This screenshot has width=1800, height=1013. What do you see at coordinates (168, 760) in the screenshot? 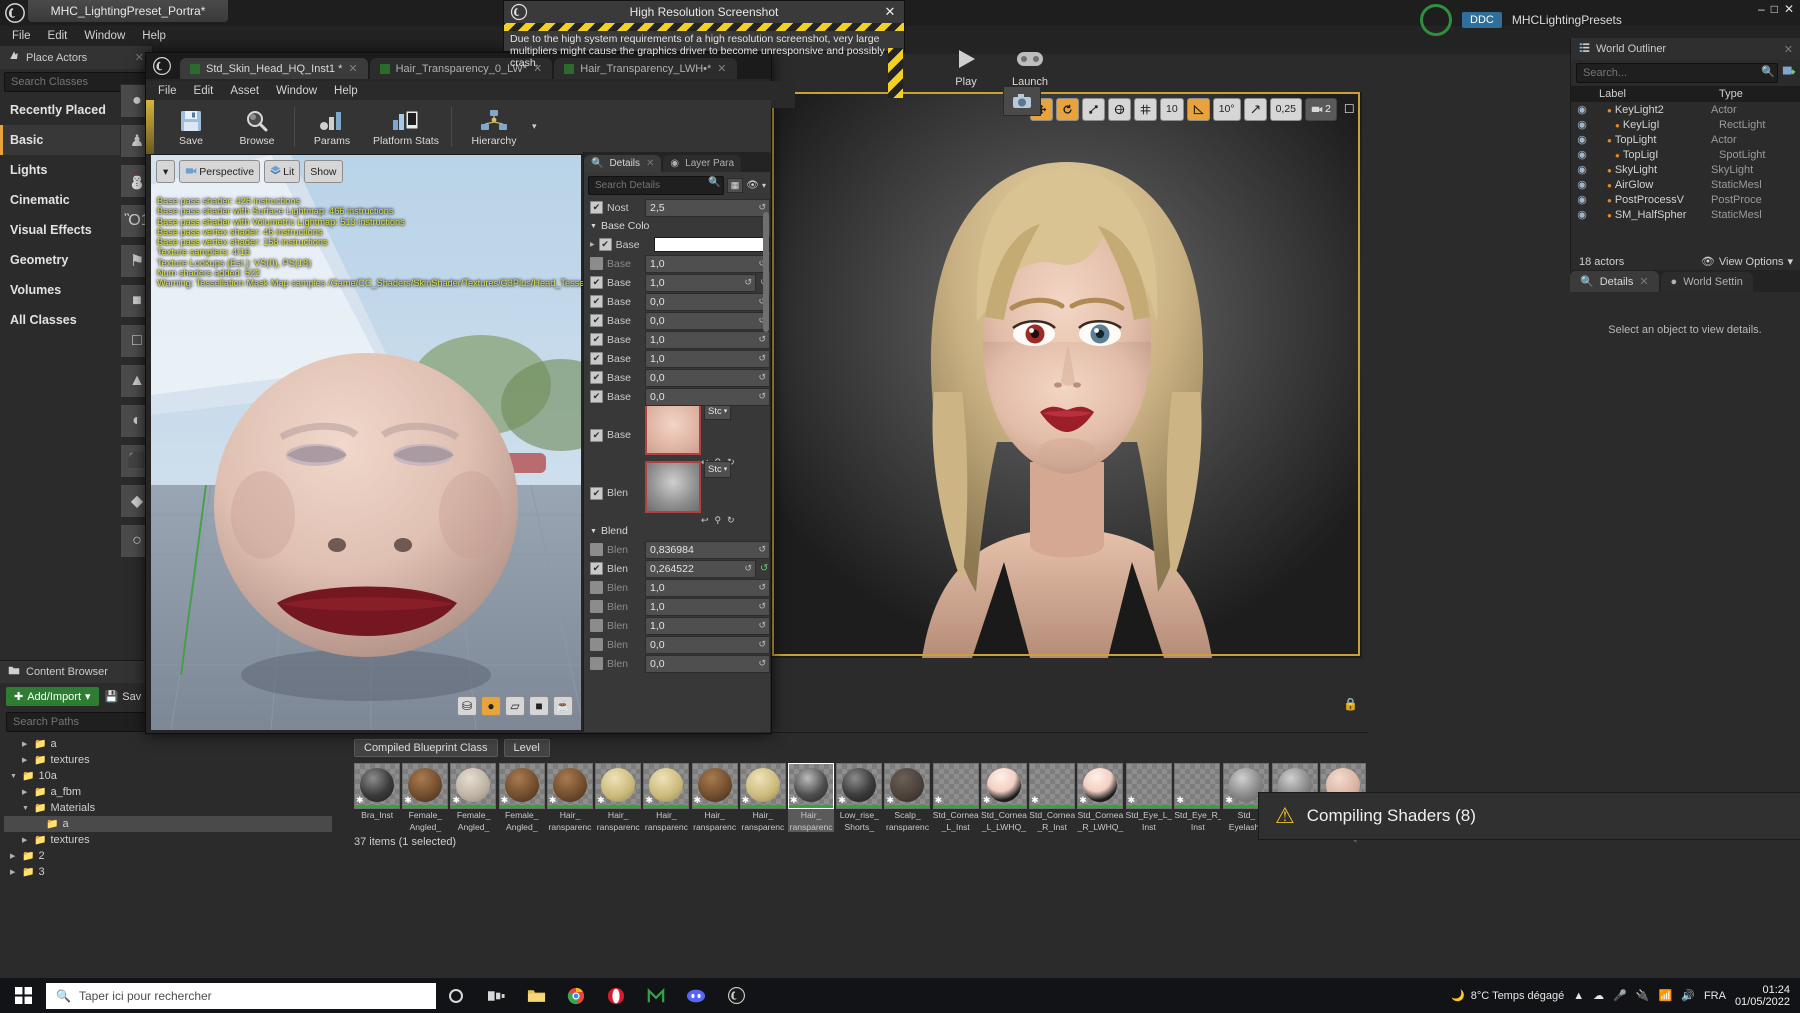
I see `content-tree-item: ▶ 📁 textures` at bounding box center [168, 760].